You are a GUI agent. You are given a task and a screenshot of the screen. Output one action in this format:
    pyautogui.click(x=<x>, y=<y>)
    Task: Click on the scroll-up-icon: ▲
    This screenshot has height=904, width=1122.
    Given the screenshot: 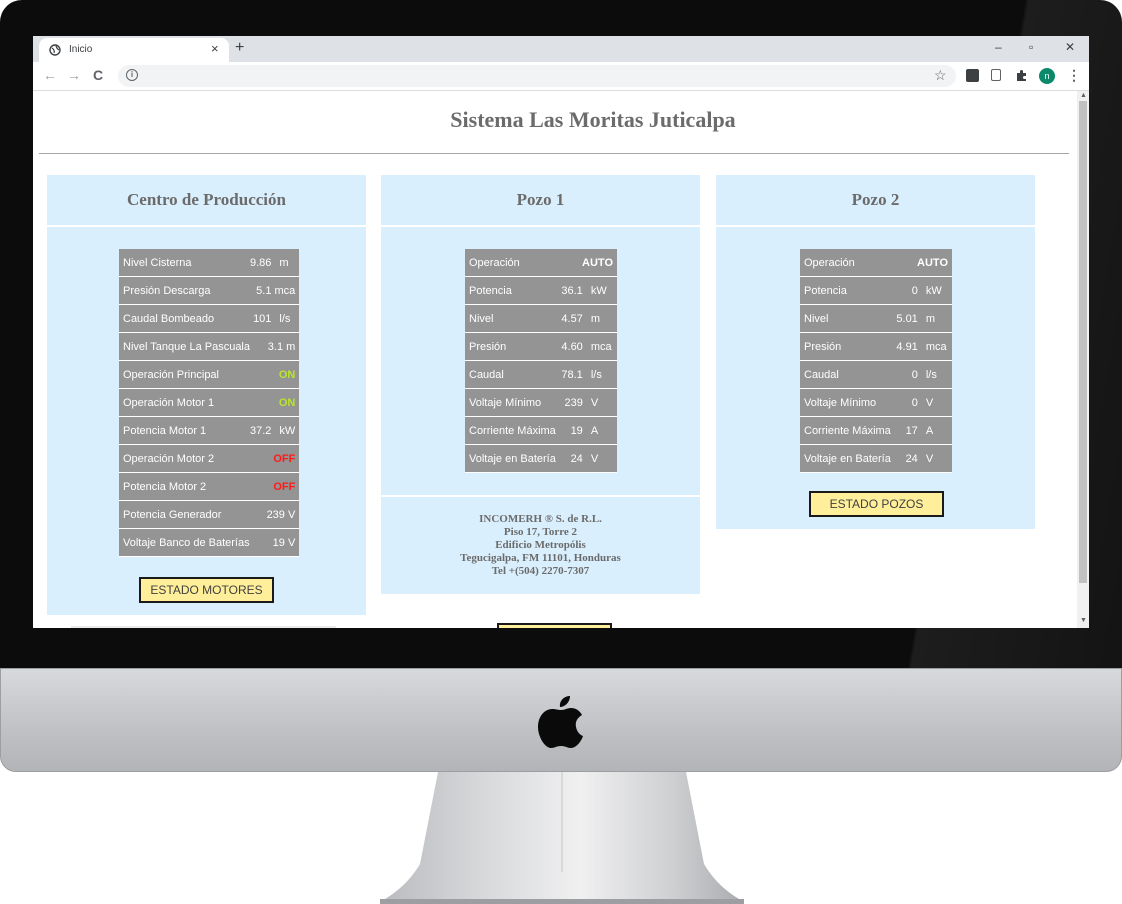 What is the action you would take?
    pyautogui.click(x=1083, y=95)
    